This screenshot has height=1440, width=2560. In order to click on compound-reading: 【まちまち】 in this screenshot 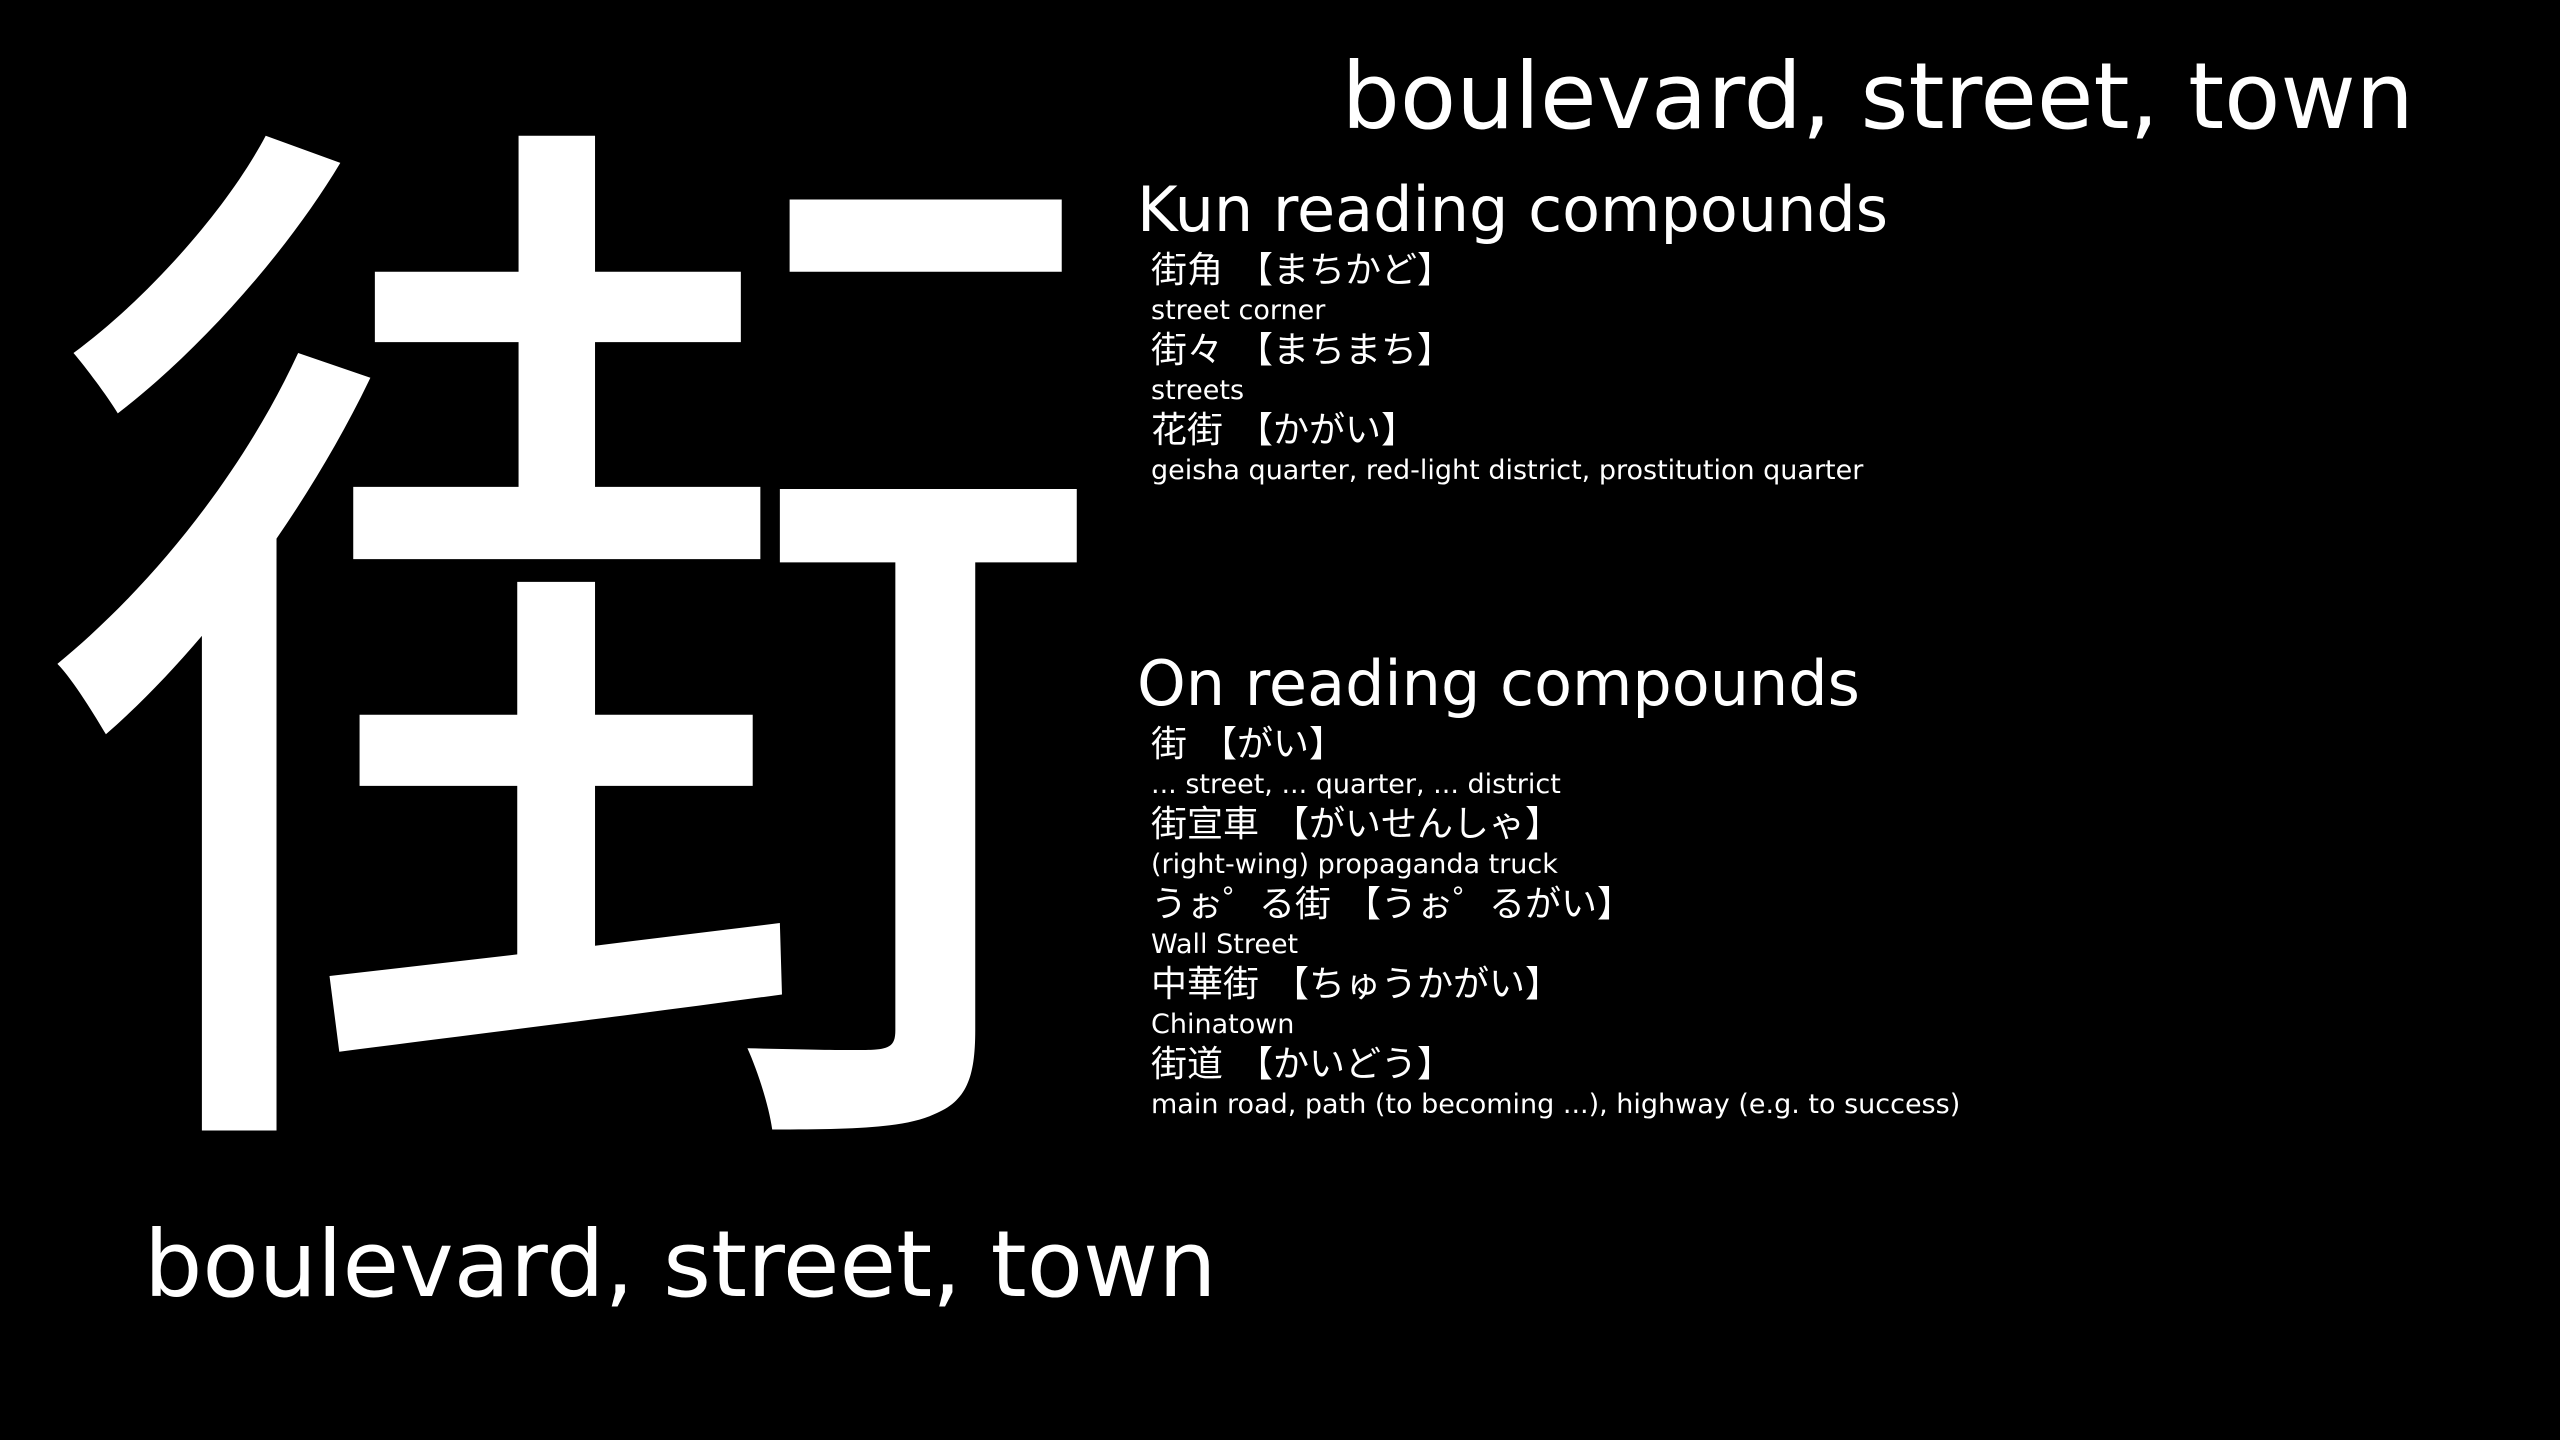, I will do `click(1345, 350)`.